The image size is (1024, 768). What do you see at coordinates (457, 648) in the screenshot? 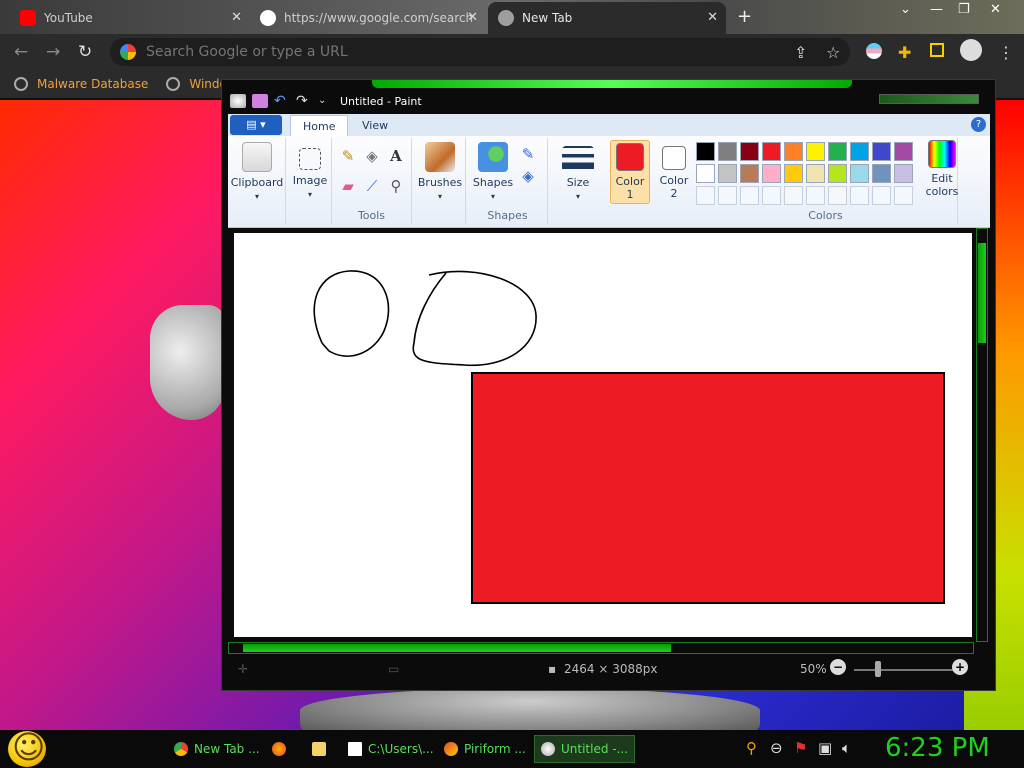
I see `horizontal-scroll-thumb` at bounding box center [457, 648].